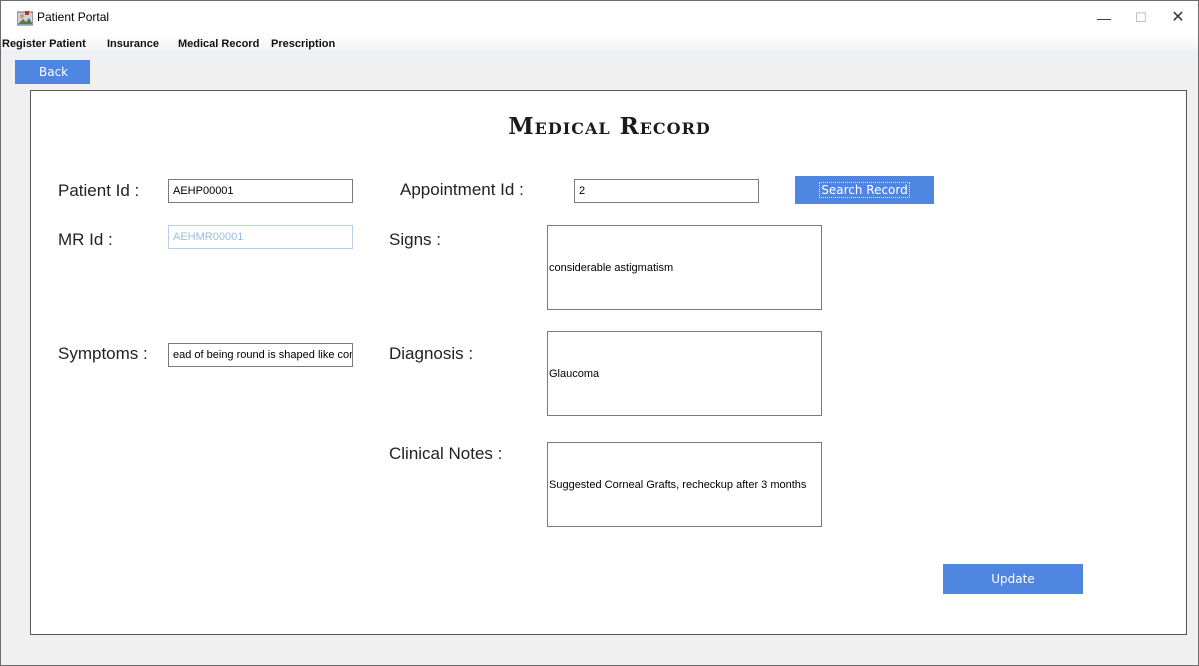  I want to click on signs-text: considerable astigmatism, so click(611, 267).